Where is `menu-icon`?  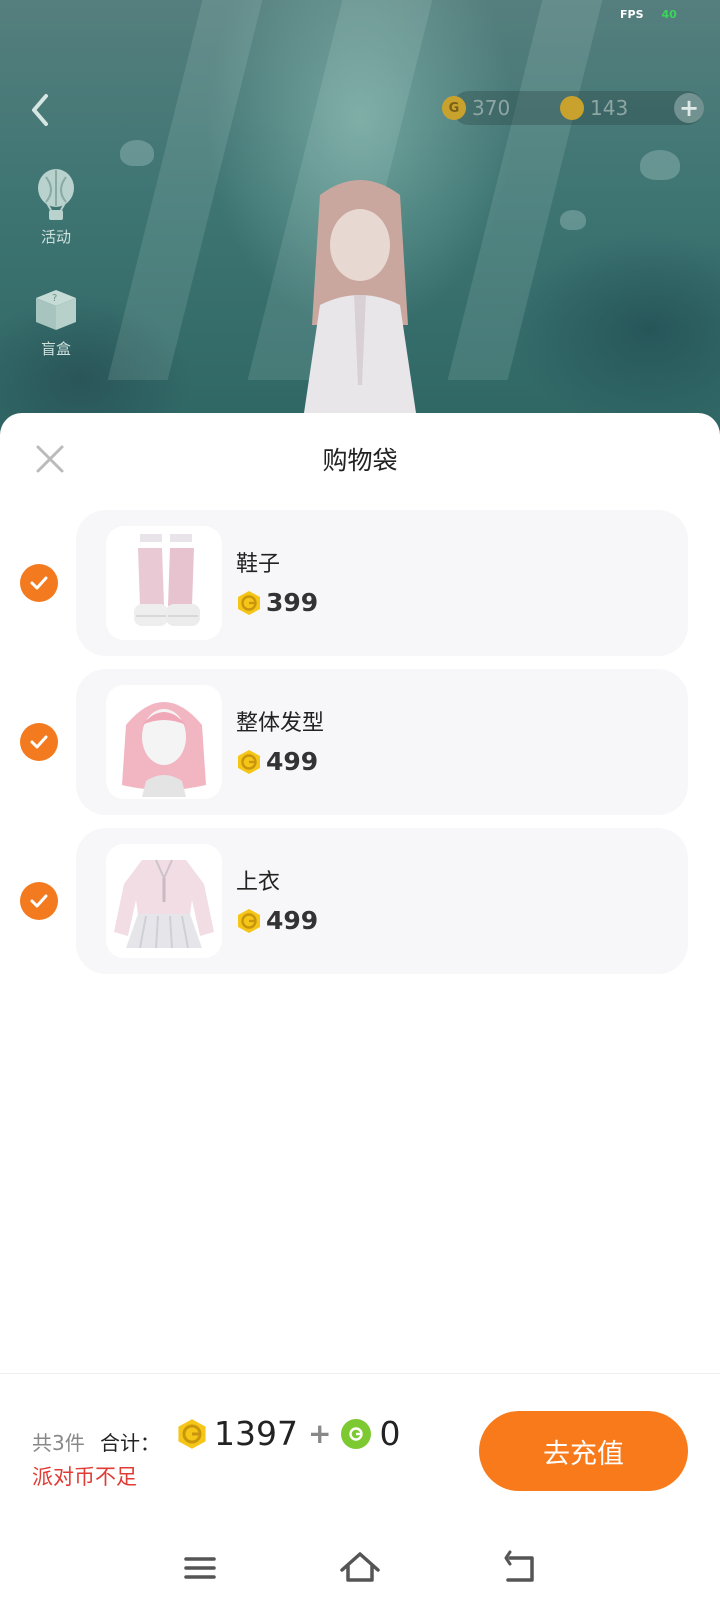 menu-icon is located at coordinates (200, 1568).